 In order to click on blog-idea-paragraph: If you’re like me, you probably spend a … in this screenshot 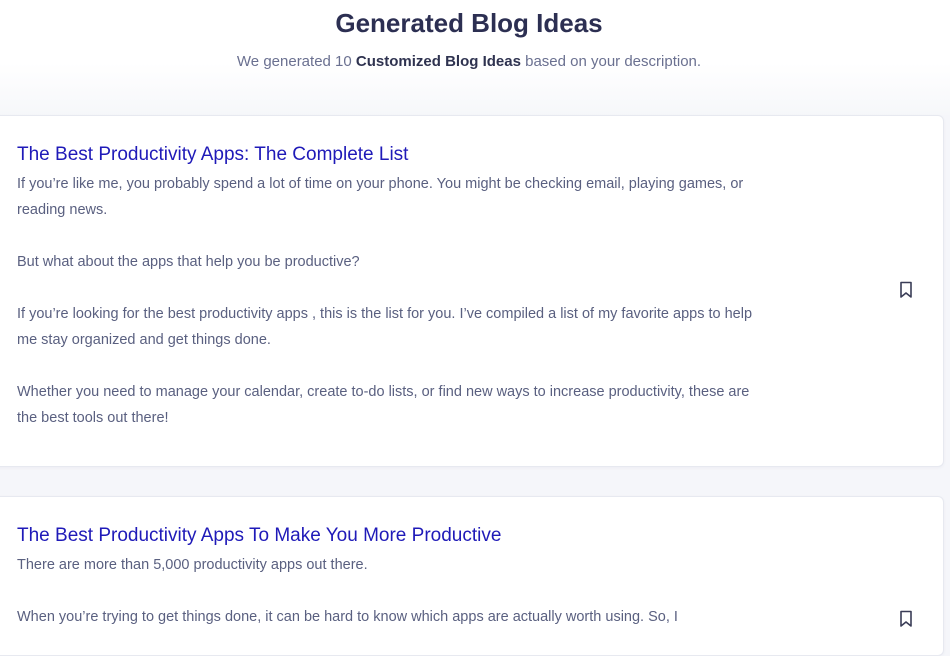, I will do `click(380, 197)`.